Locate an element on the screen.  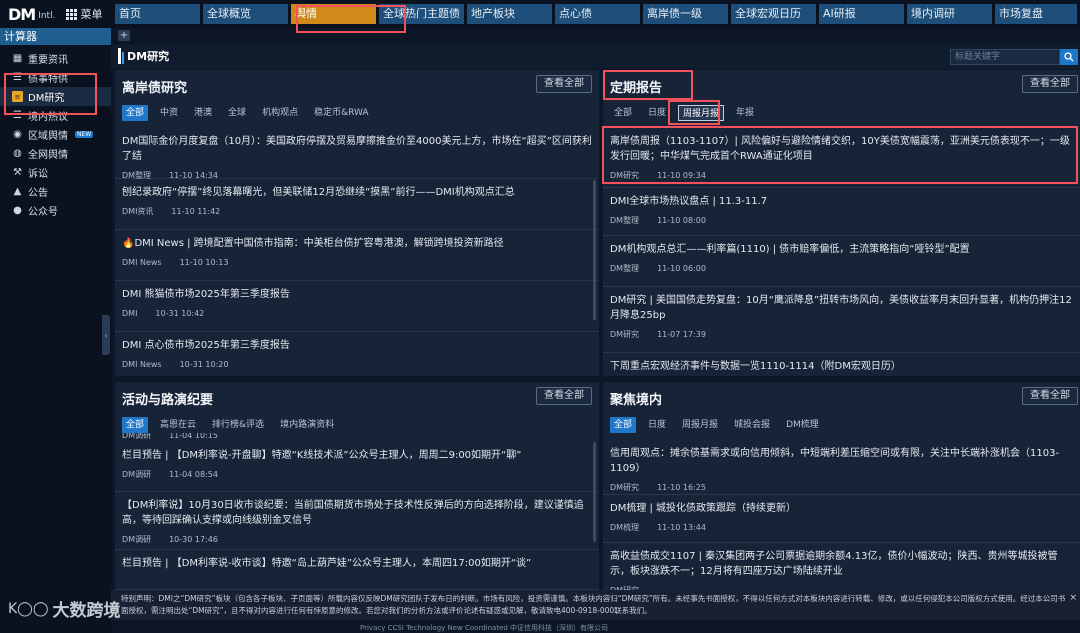
filter-tab-5: 稳定币&RWA is located at coordinates (341, 113).